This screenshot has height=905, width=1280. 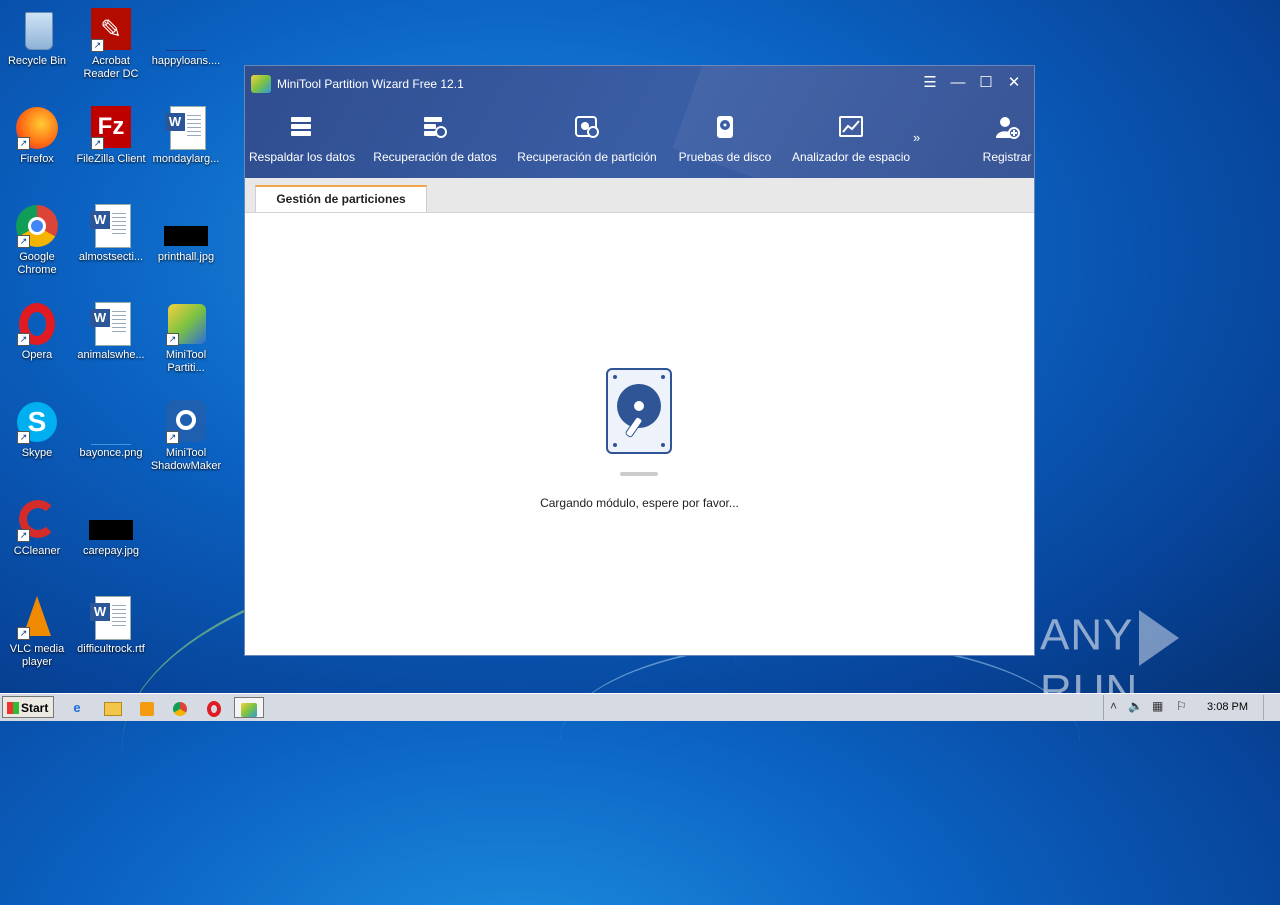 I want to click on toolbar-label: Analizador de espacio, so click(x=851, y=157).